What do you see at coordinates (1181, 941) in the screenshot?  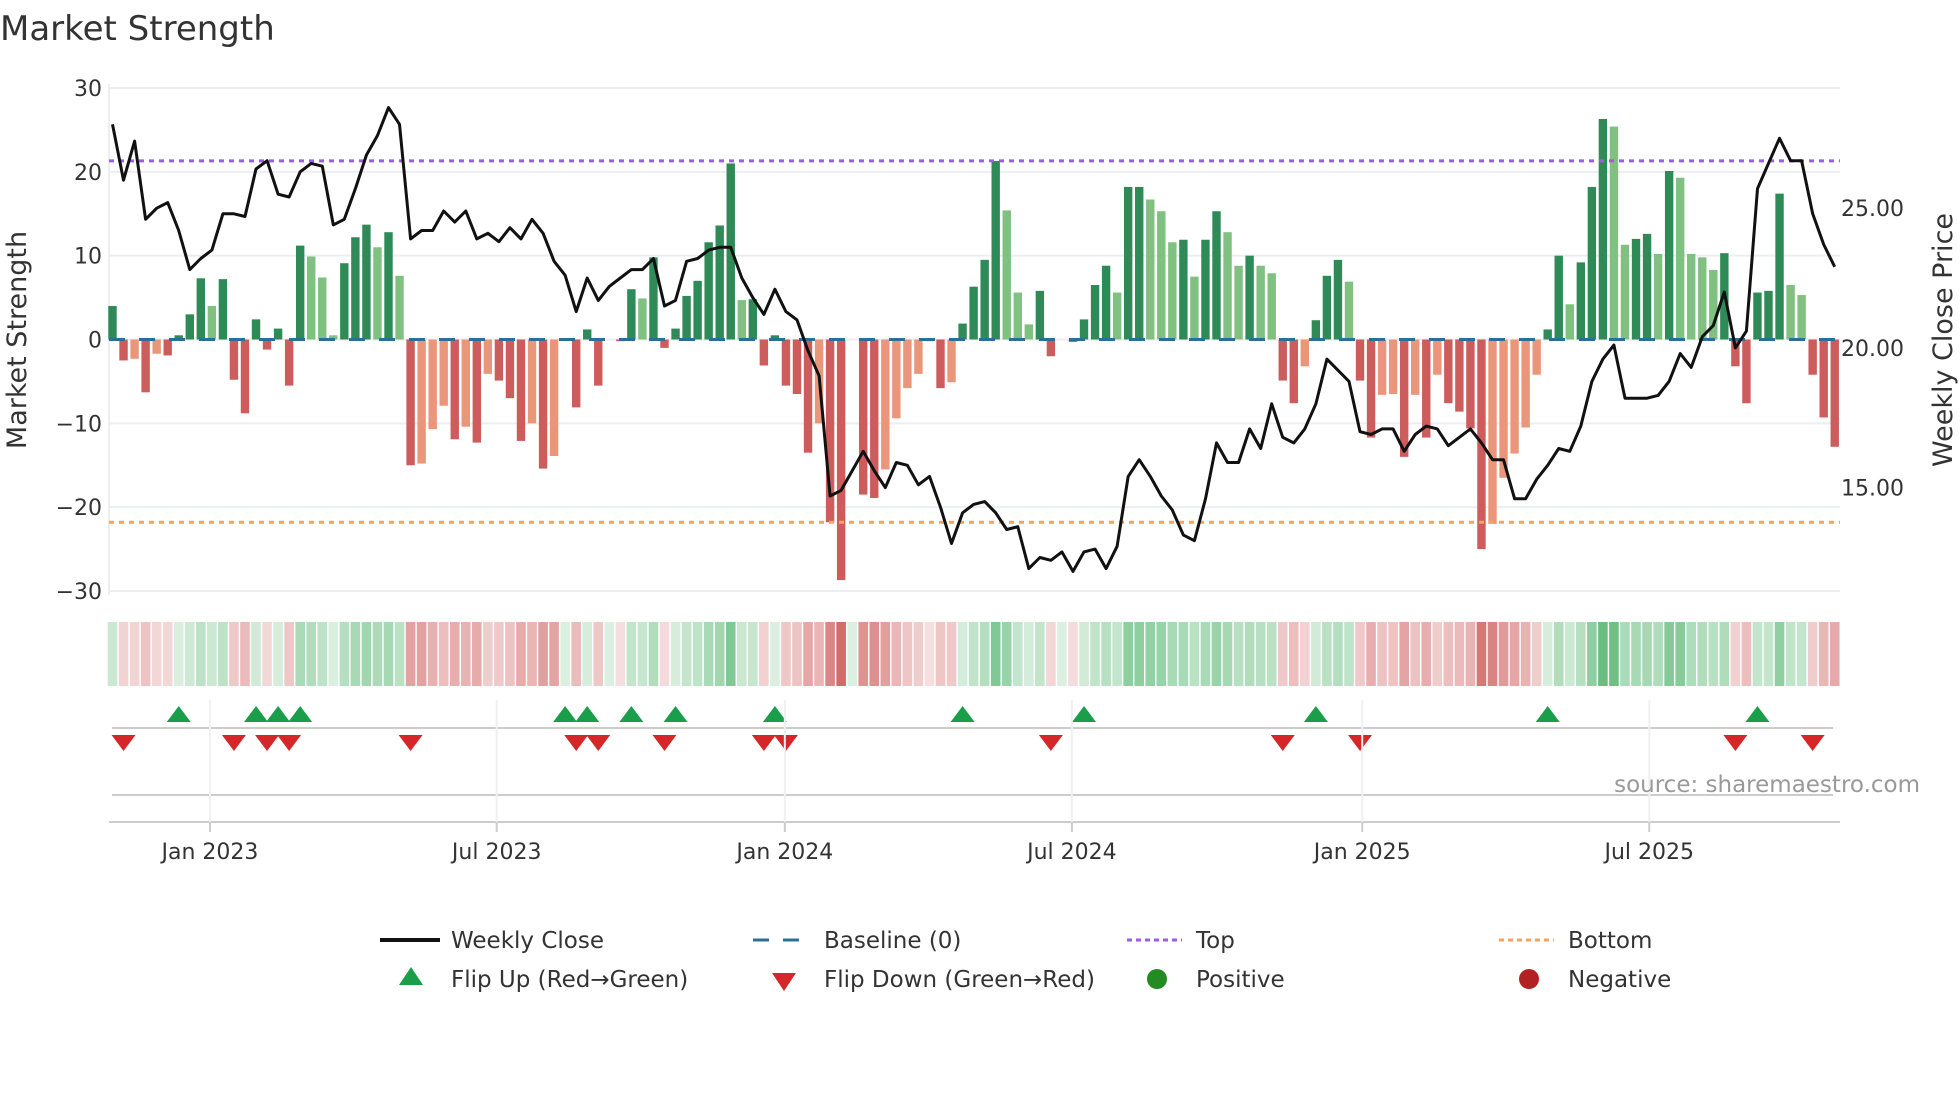 I see `legend-item-top: Top` at bounding box center [1181, 941].